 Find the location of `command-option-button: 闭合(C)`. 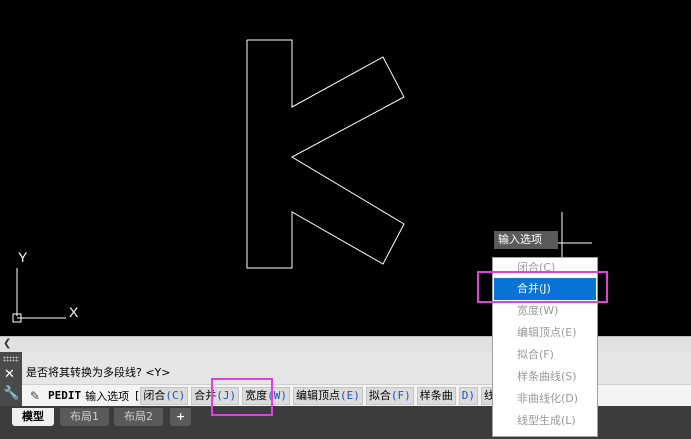

command-option-button: 闭合(C) is located at coordinates (164, 395).